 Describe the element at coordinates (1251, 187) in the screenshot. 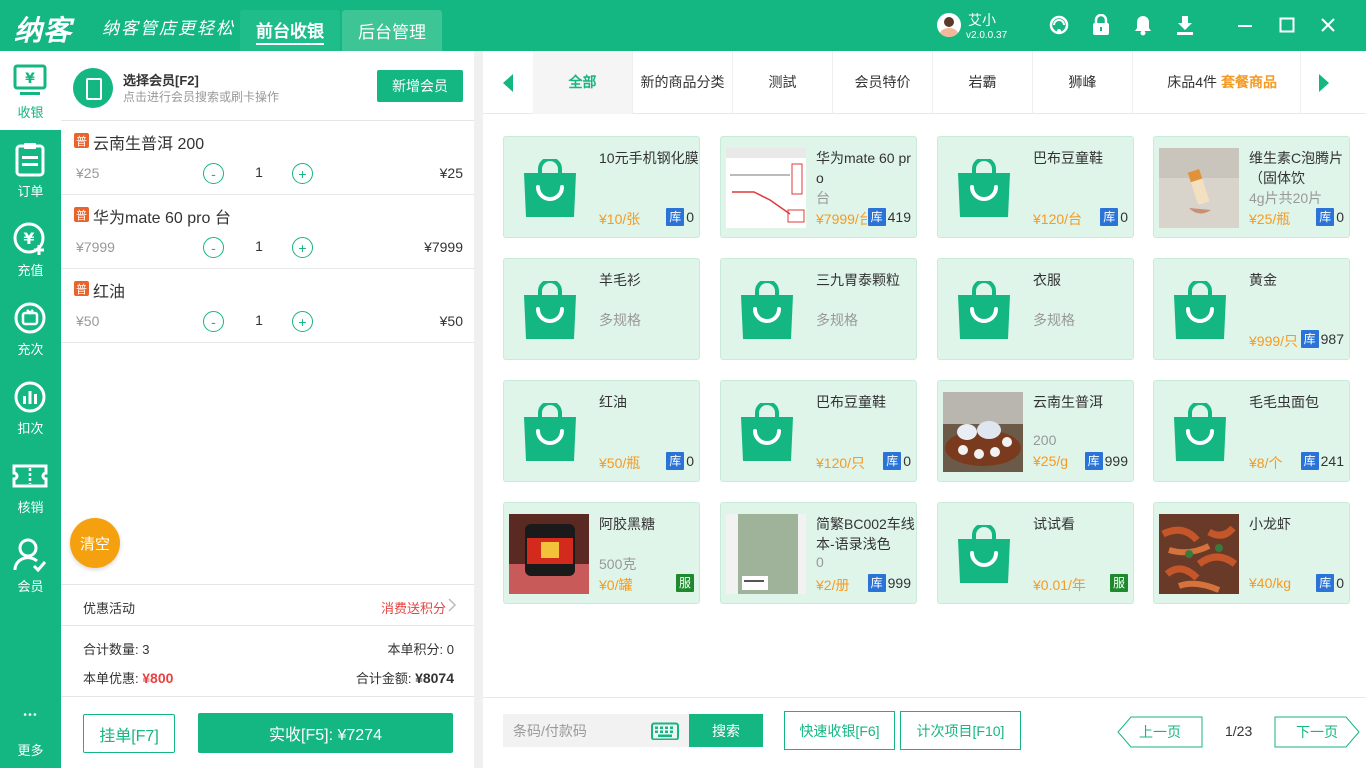

I see `product-card: 维生素C泡腾片（固体饮 4g片共20片 ¥25/瓶 库 0` at that location.